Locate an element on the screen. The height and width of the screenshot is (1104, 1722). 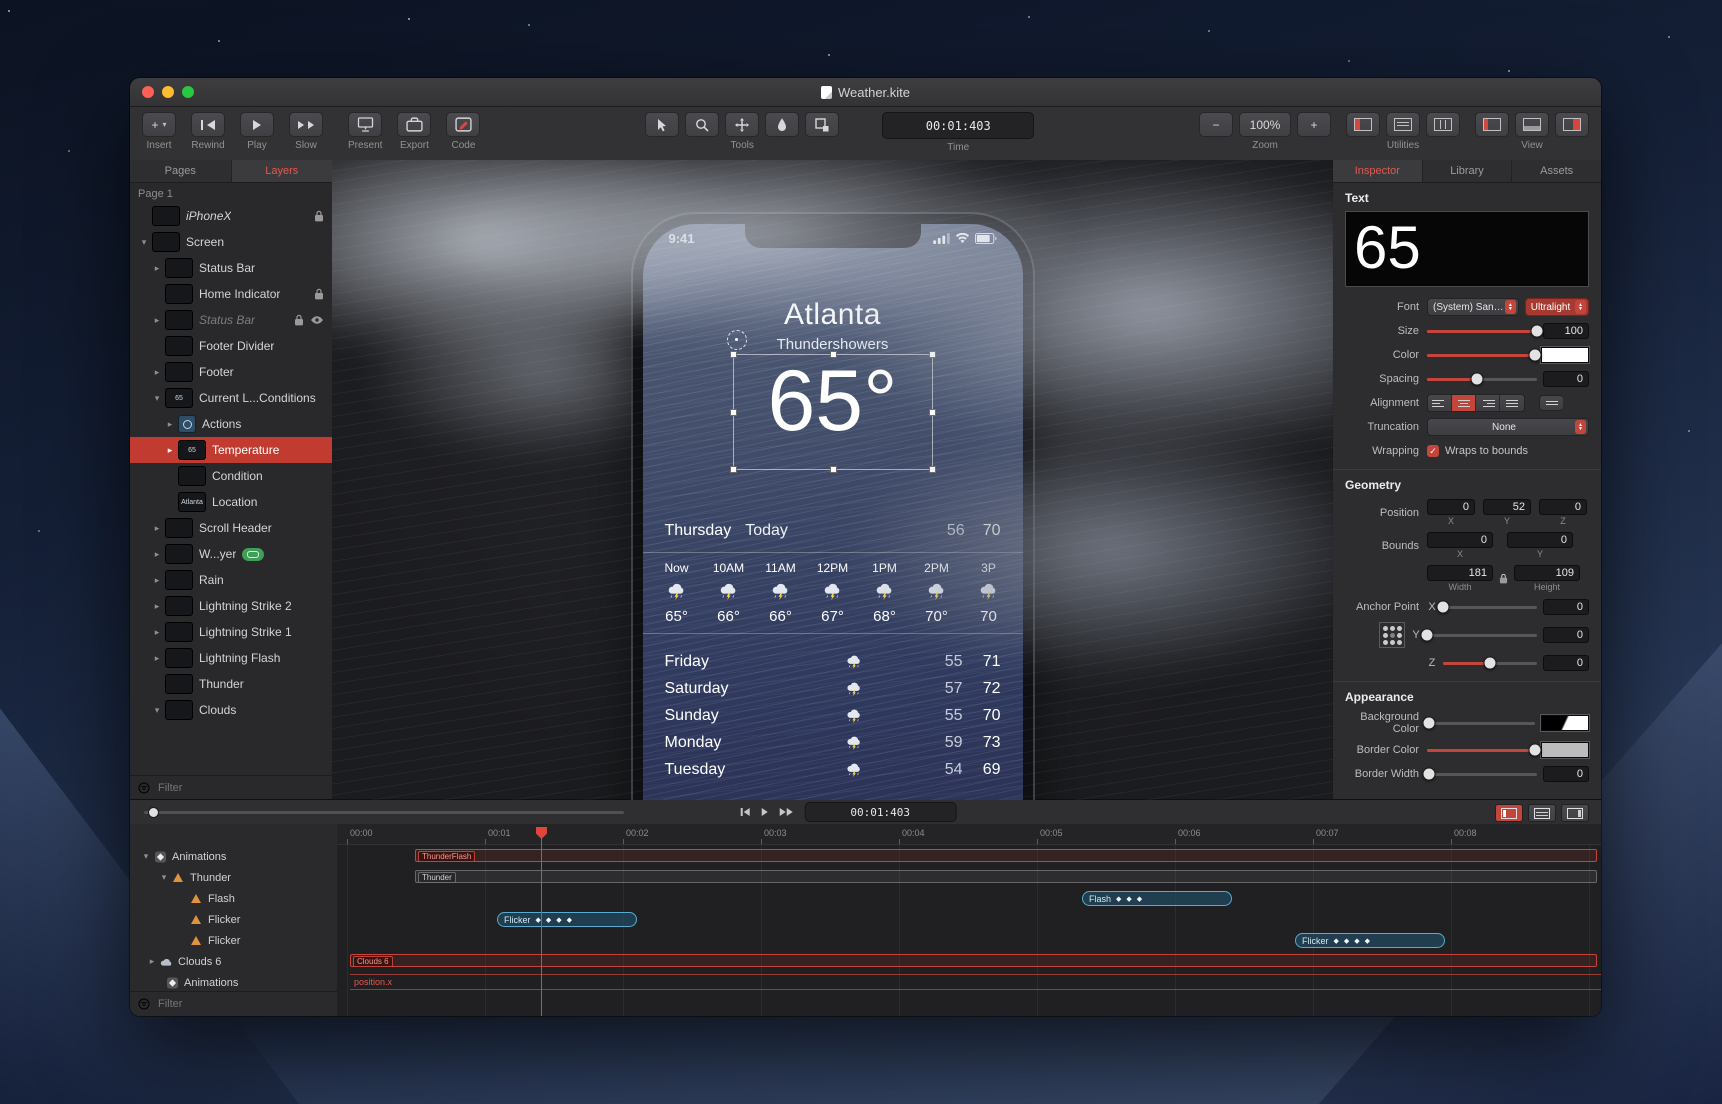
animation-band-label: Thunder is located at coordinates (437, 877).